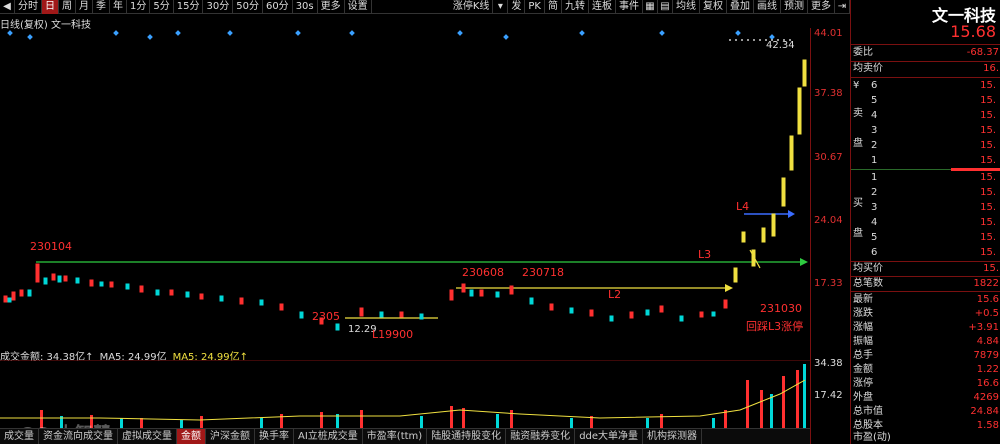 The height and width of the screenshot is (444, 1000). What do you see at coordinates (926, 384) in the screenshot?
I see `stat-row: 涨停 16.6` at bounding box center [926, 384].